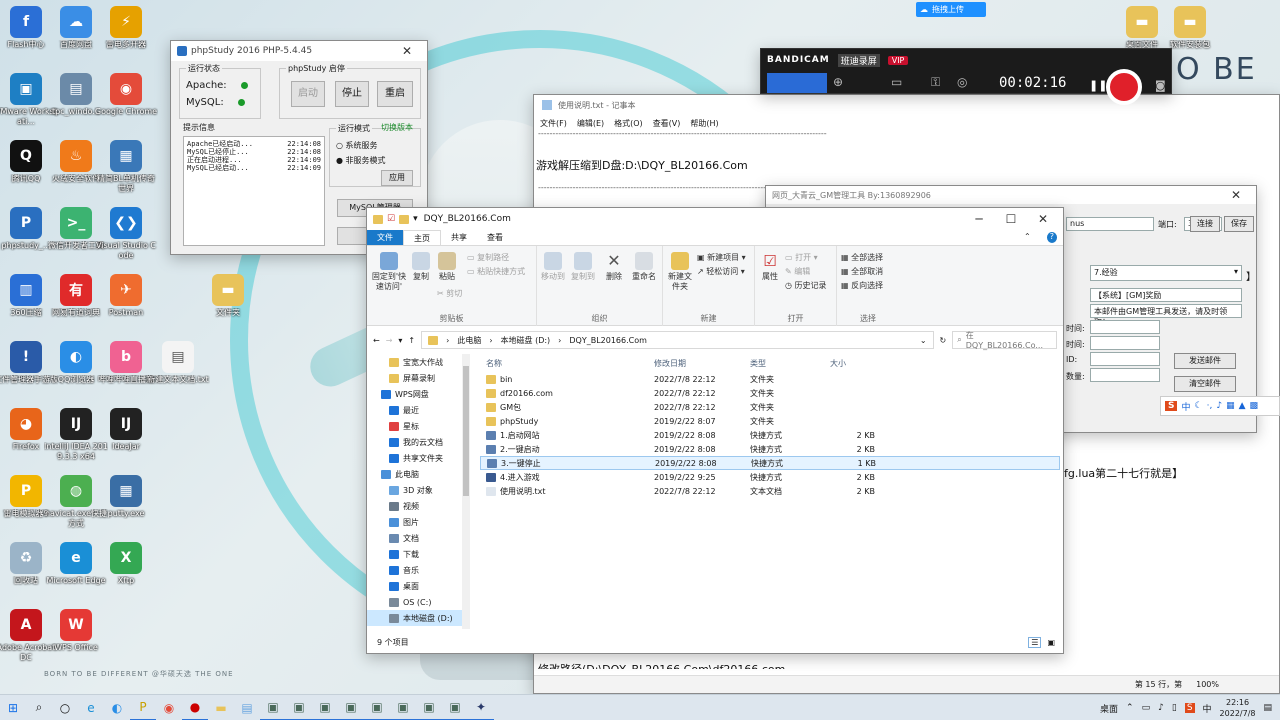 This screenshot has height=720, width=1280. Describe the element at coordinates (126, 296) in the screenshot. I see `desktop-icon: ✈ Postman` at that location.